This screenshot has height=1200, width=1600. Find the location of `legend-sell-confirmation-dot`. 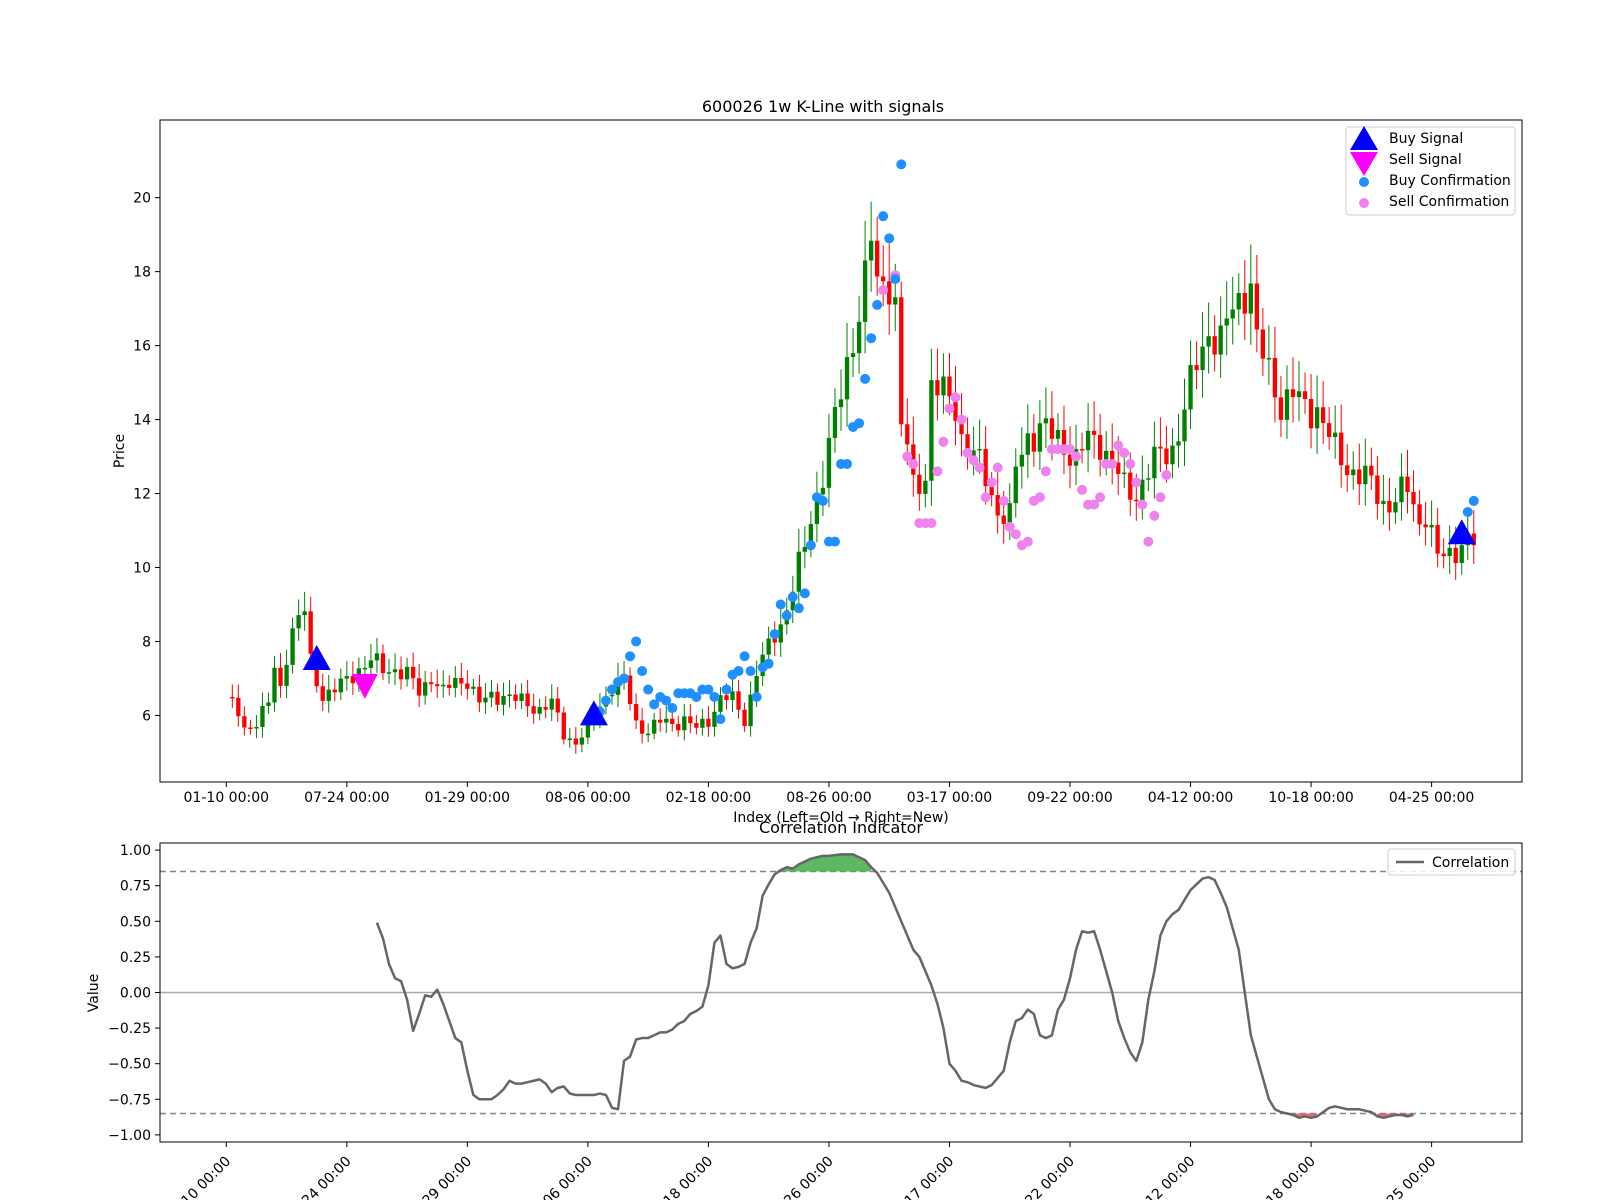

legend-sell-confirmation-dot is located at coordinates (1364, 203).